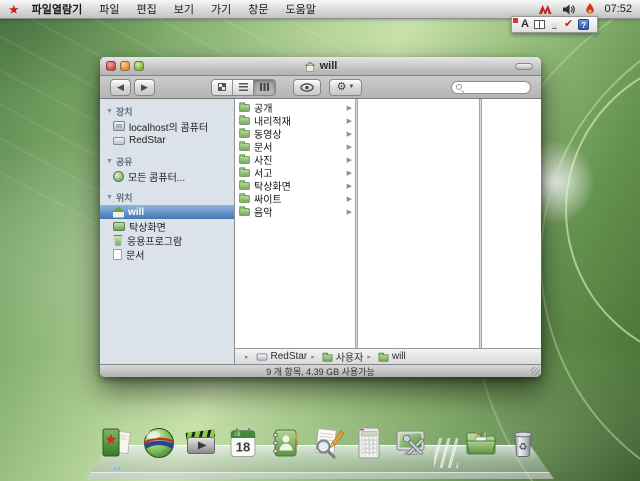  Describe the element at coordinates (258, 9) in the screenshot. I see `menu-item: 창문` at that location.